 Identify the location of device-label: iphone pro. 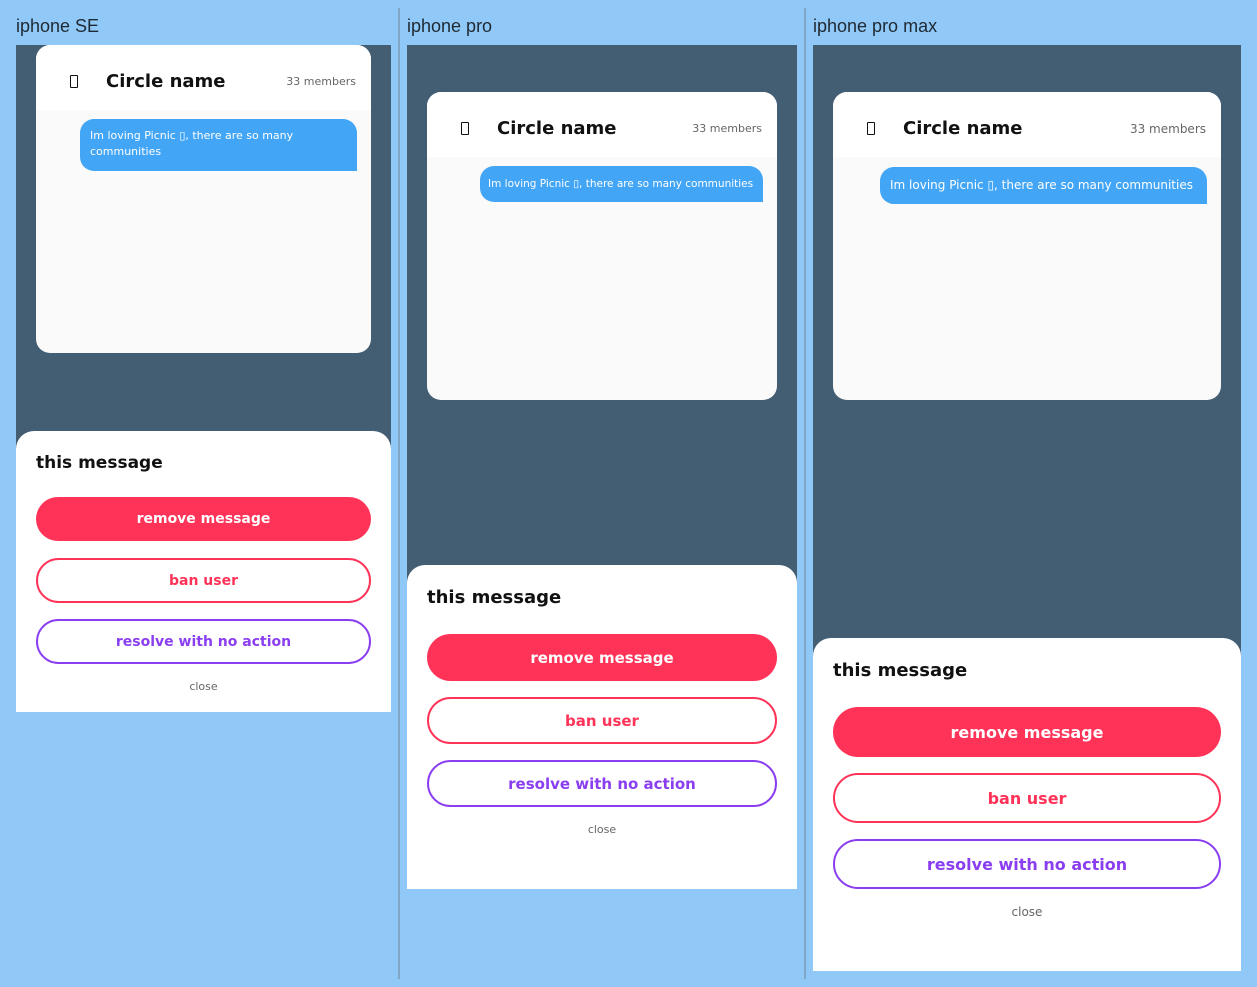
(450, 26).